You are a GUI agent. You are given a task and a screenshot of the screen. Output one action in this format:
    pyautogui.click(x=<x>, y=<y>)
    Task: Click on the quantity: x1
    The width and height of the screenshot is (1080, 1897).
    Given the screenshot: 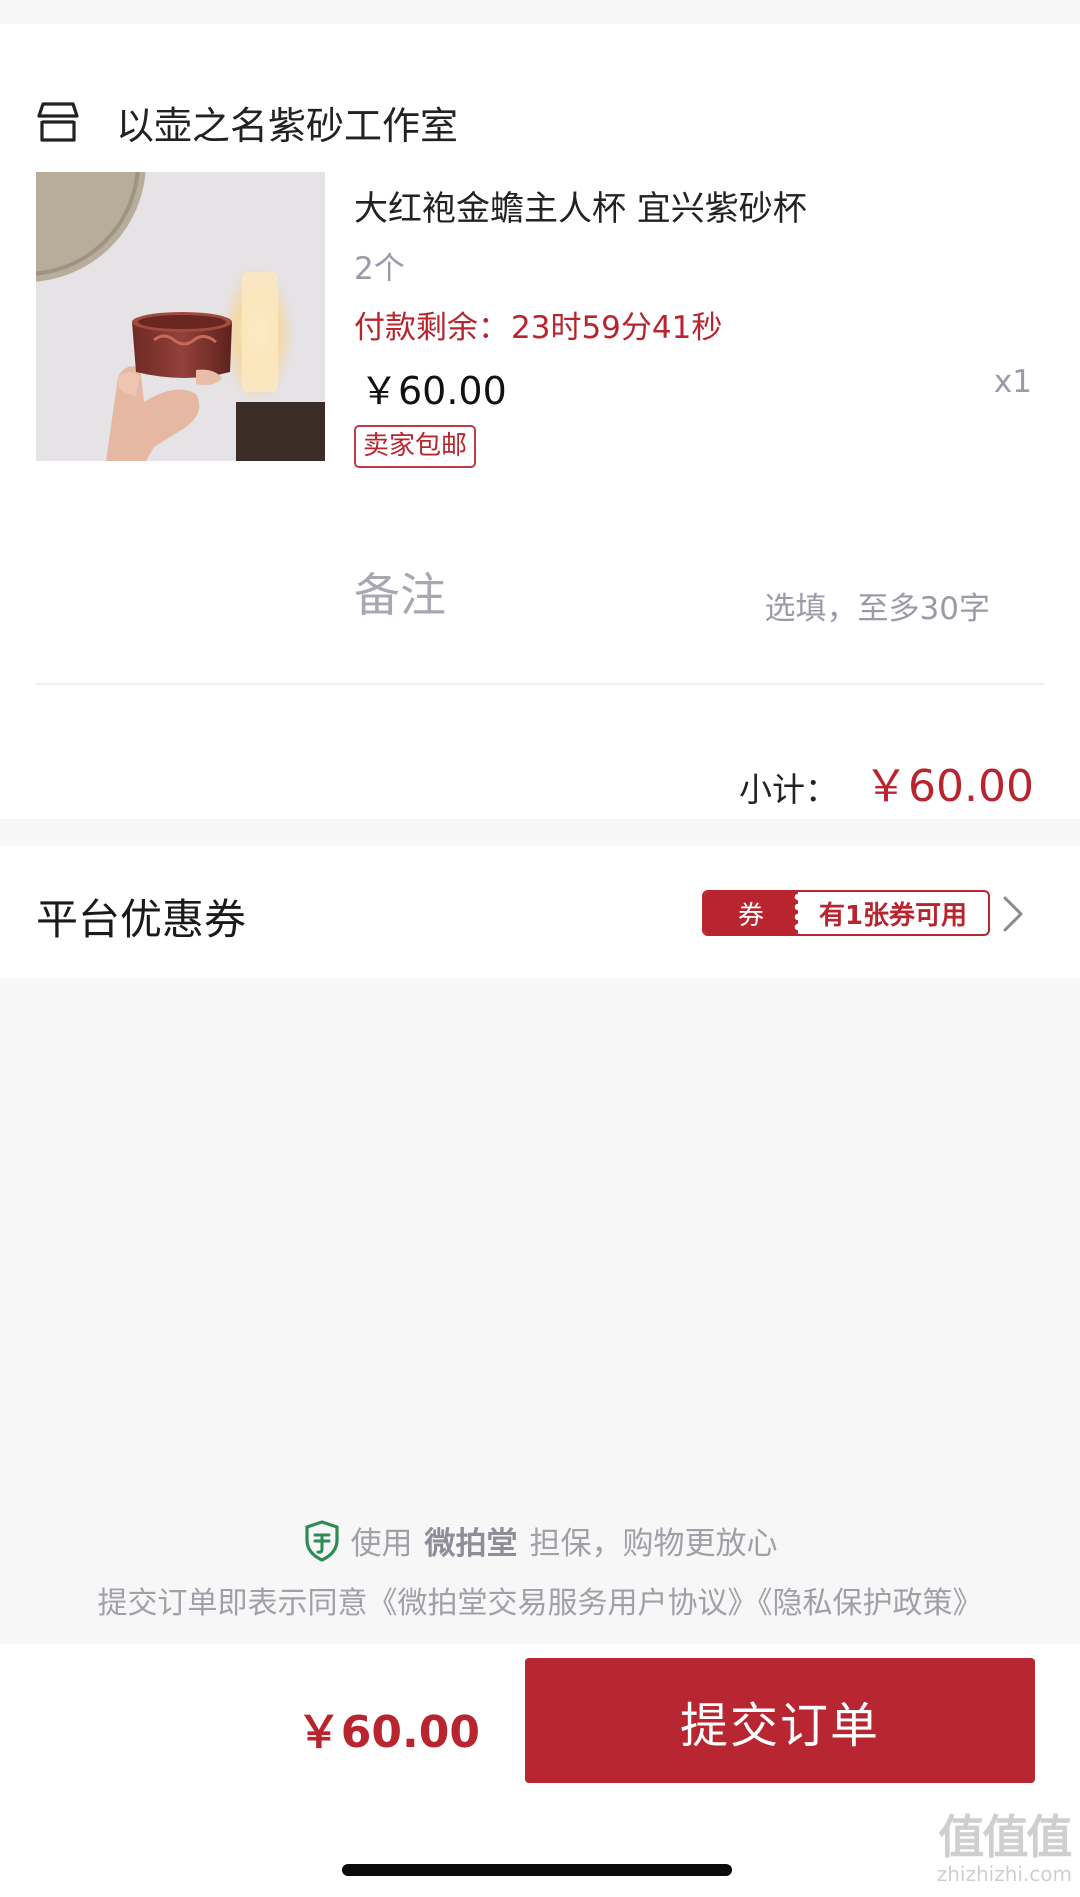 What is the action you would take?
    pyautogui.click(x=1012, y=382)
    